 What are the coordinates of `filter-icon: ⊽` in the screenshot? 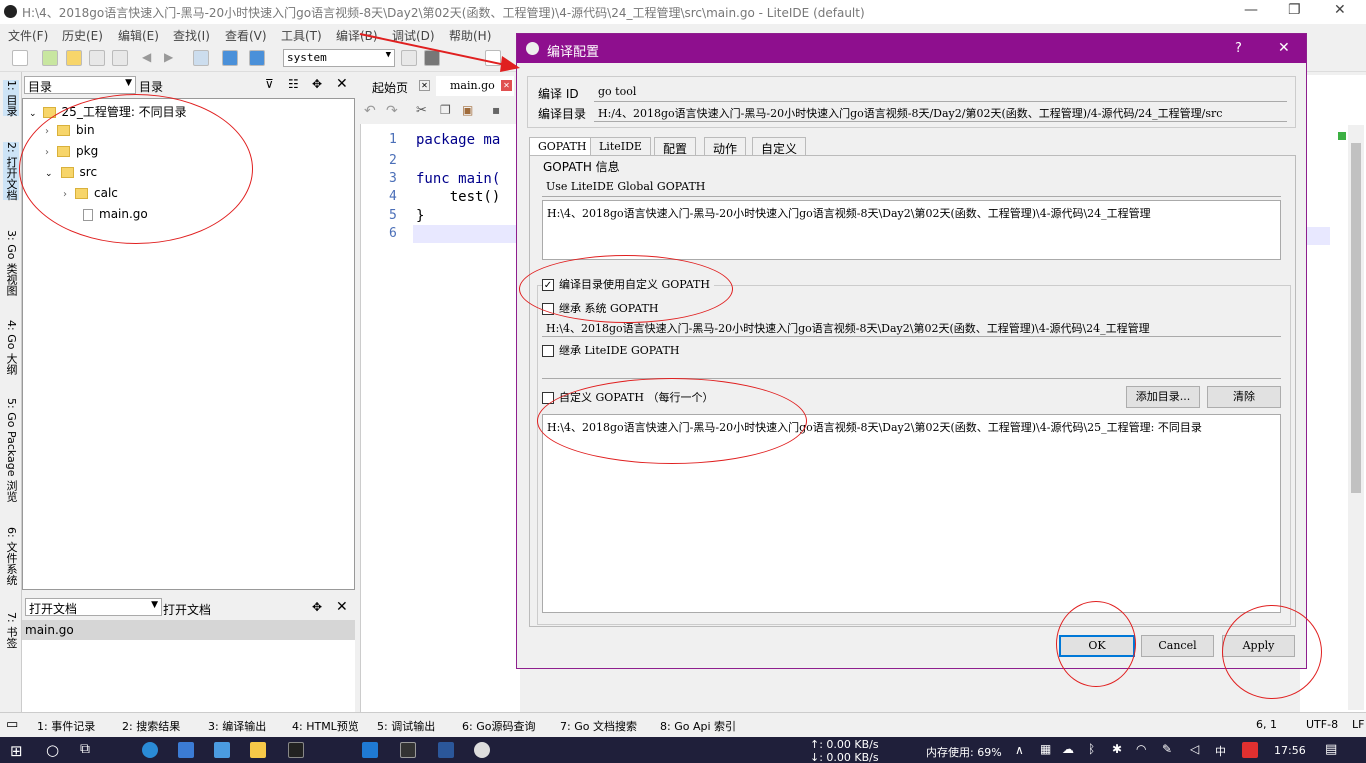 It's located at (269, 84).